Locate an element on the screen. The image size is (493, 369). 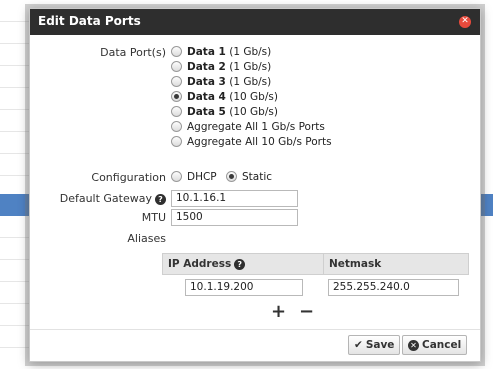
option-name: Aggregate All 10 Gb/s Ports is located at coordinates (259, 142).